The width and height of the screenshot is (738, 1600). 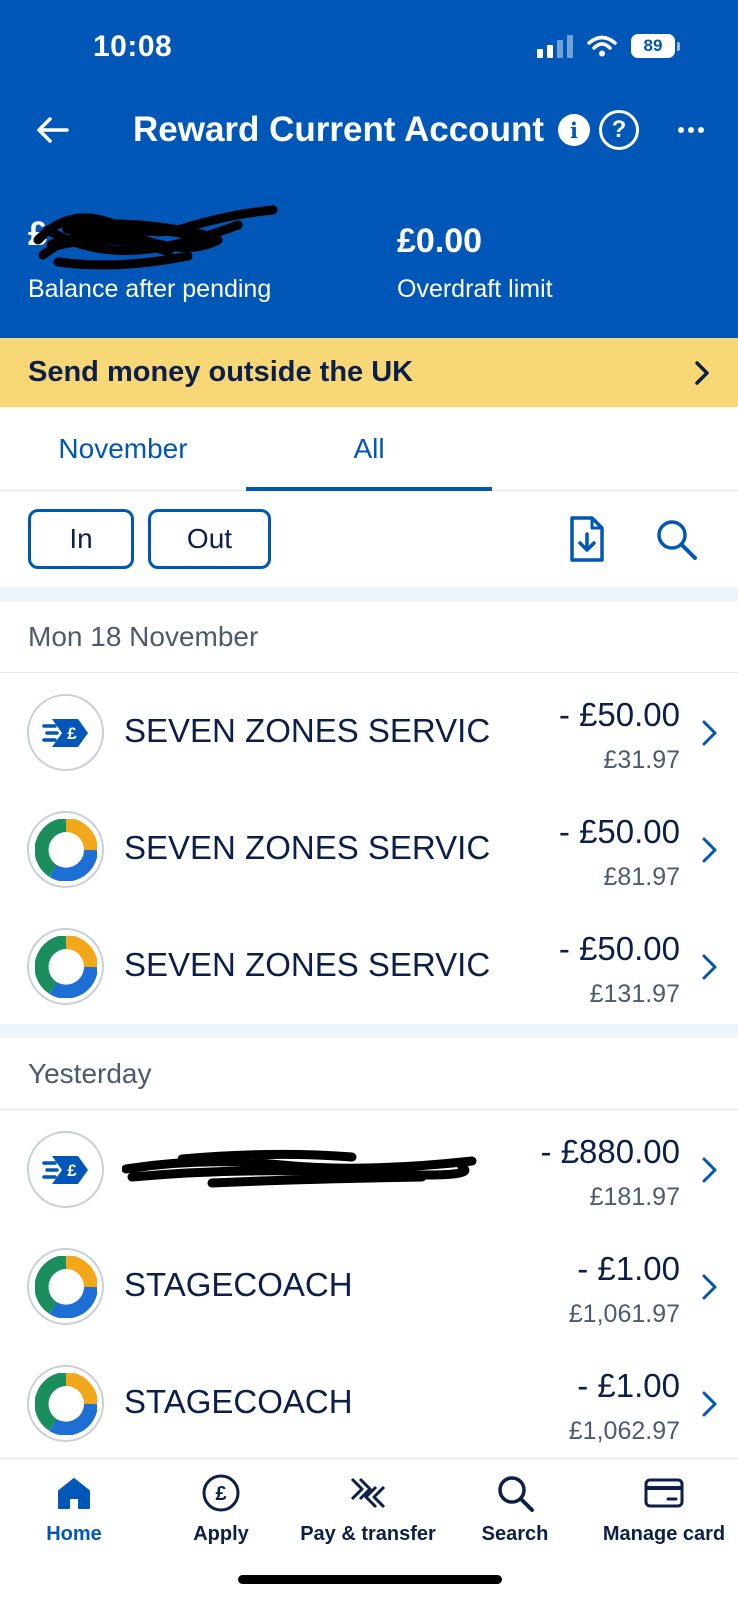 I want to click on more-options-icon, so click(x=691, y=130).